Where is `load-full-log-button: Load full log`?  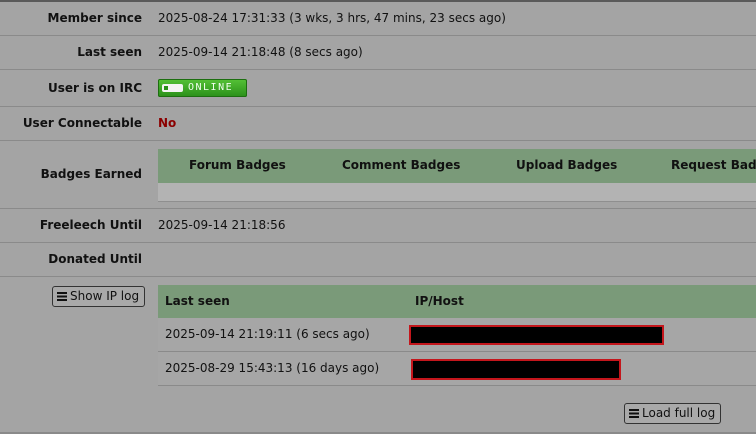
load-full-log-button: Load full log is located at coordinates (673, 413).